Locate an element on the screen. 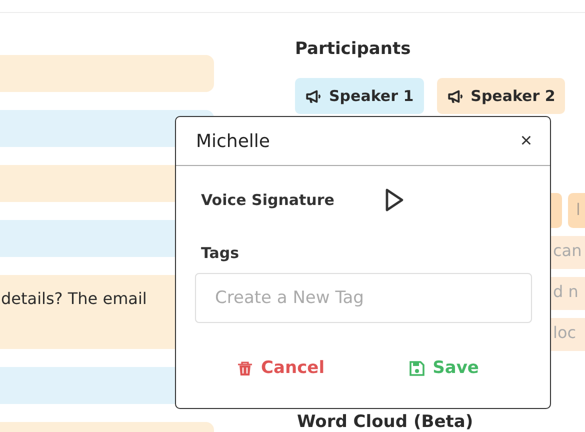 This screenshot has width=585, height=432. message-text: details? The email is located at coordinates (74, 298).